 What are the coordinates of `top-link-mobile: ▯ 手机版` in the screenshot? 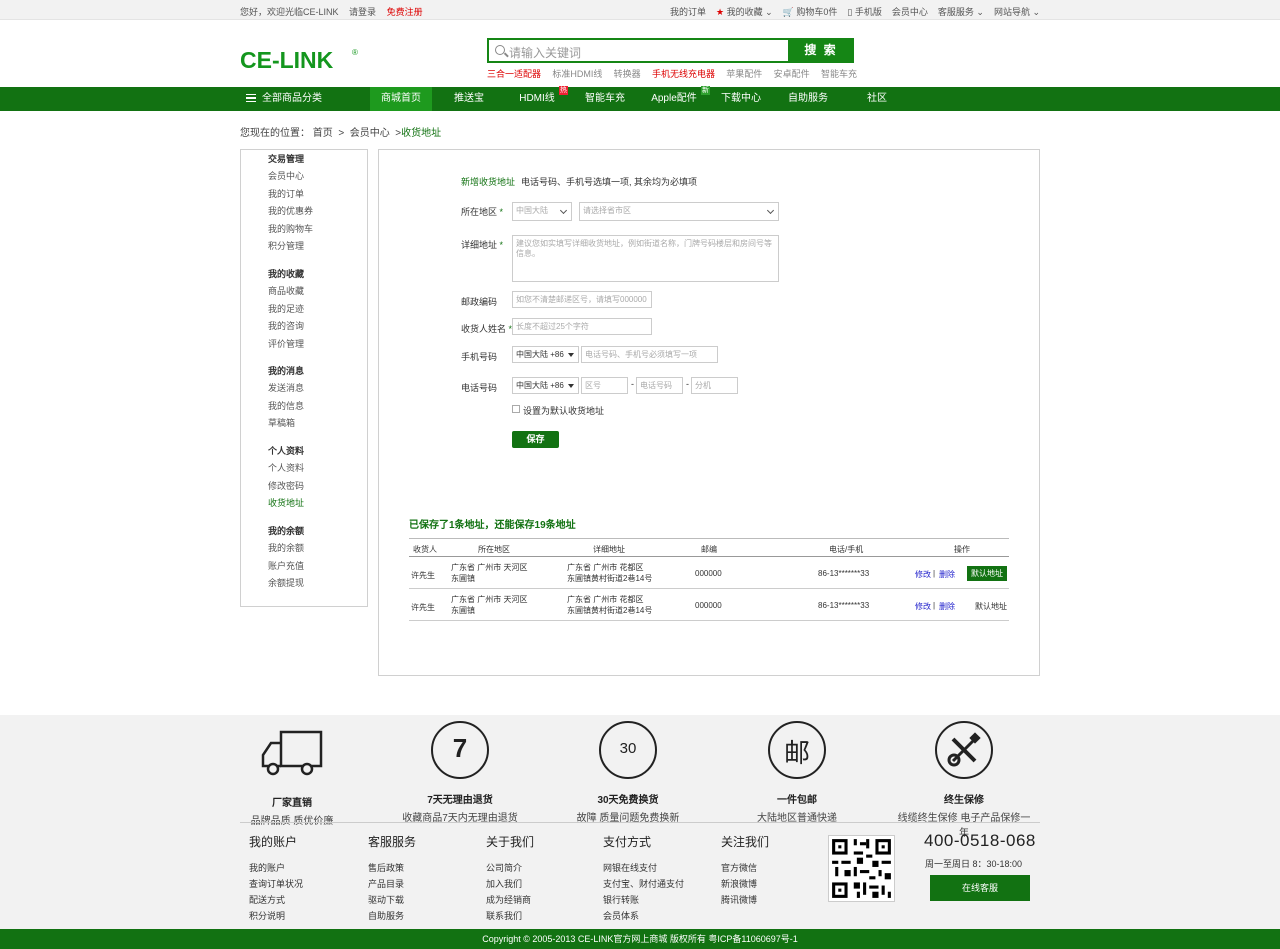 It's located at (864, 11).